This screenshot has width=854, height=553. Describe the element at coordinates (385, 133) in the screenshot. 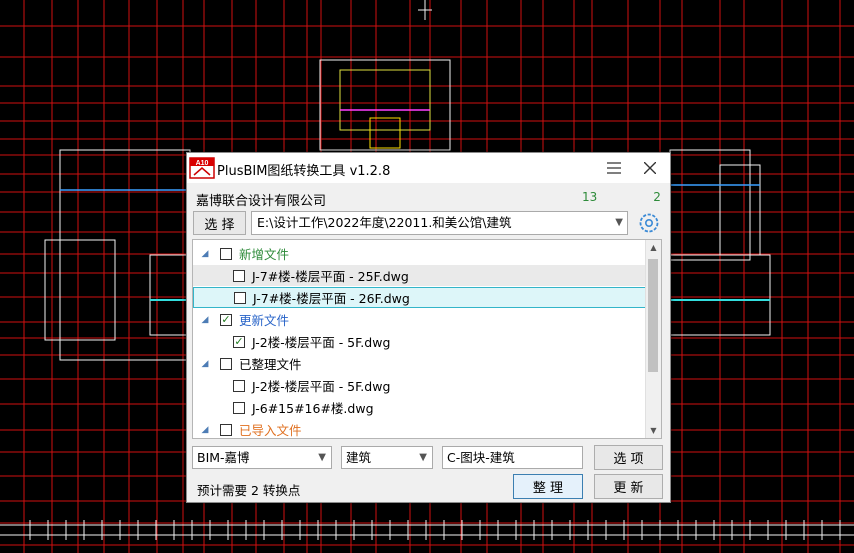

I see `cad-elevator` at that location.